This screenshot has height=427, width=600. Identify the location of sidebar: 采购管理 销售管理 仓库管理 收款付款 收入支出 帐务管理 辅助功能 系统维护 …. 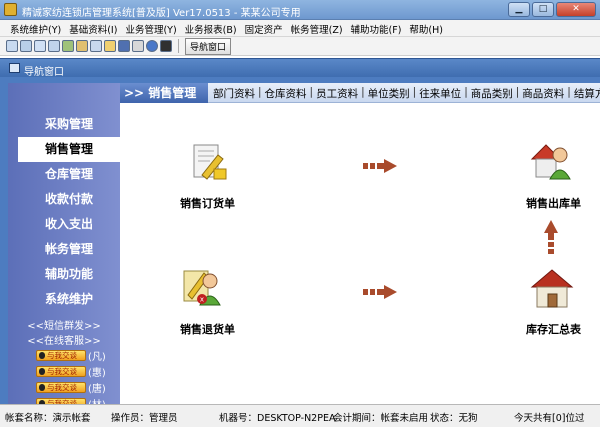
(64, 243).